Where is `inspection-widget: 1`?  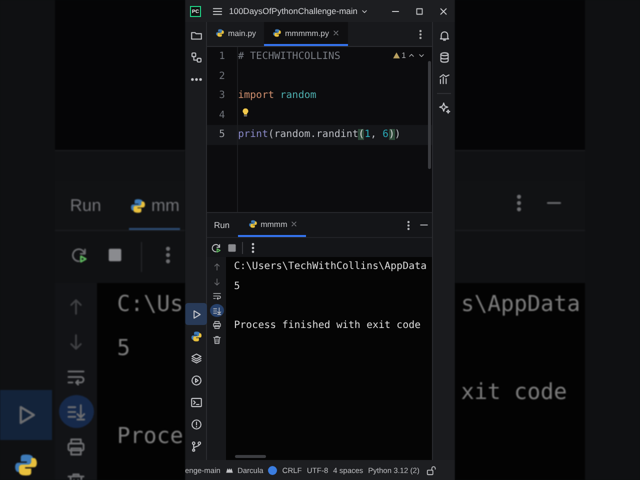
inspection-widget: 1 is located at coordinates (409, 55).